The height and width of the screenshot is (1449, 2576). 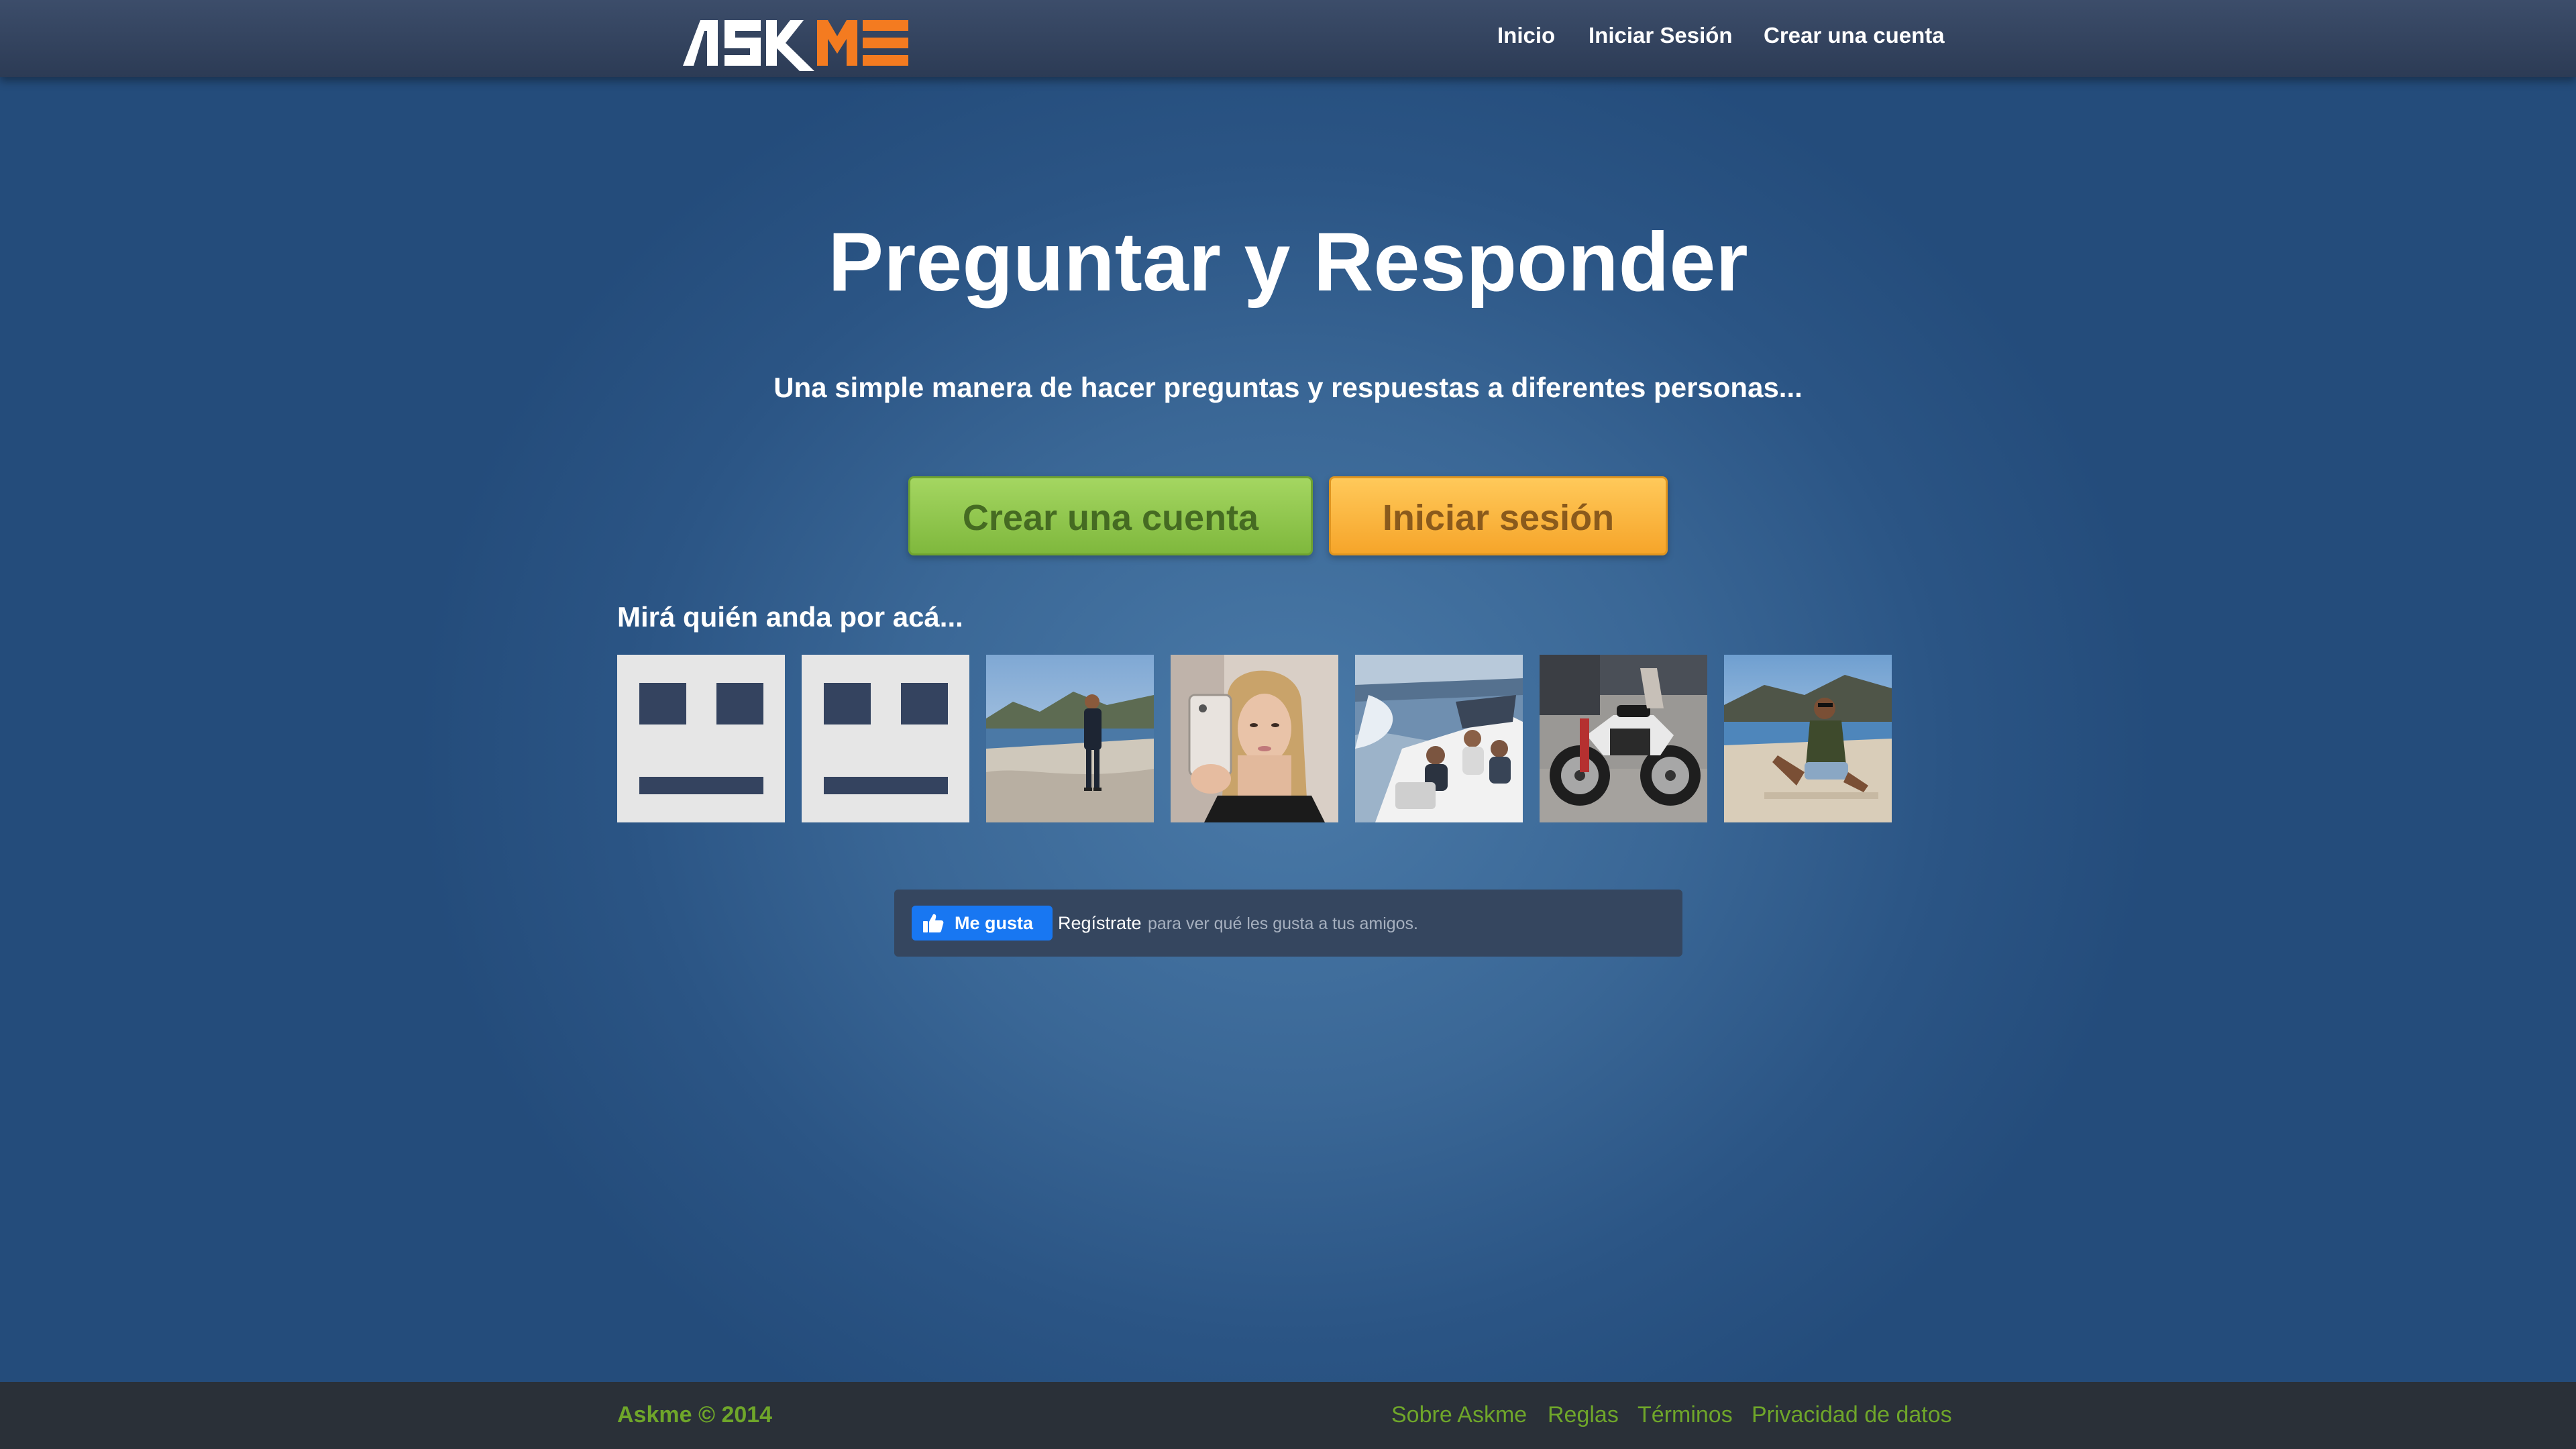 I want to click on nav-home: Inicio, so click(x=1526, y=35).